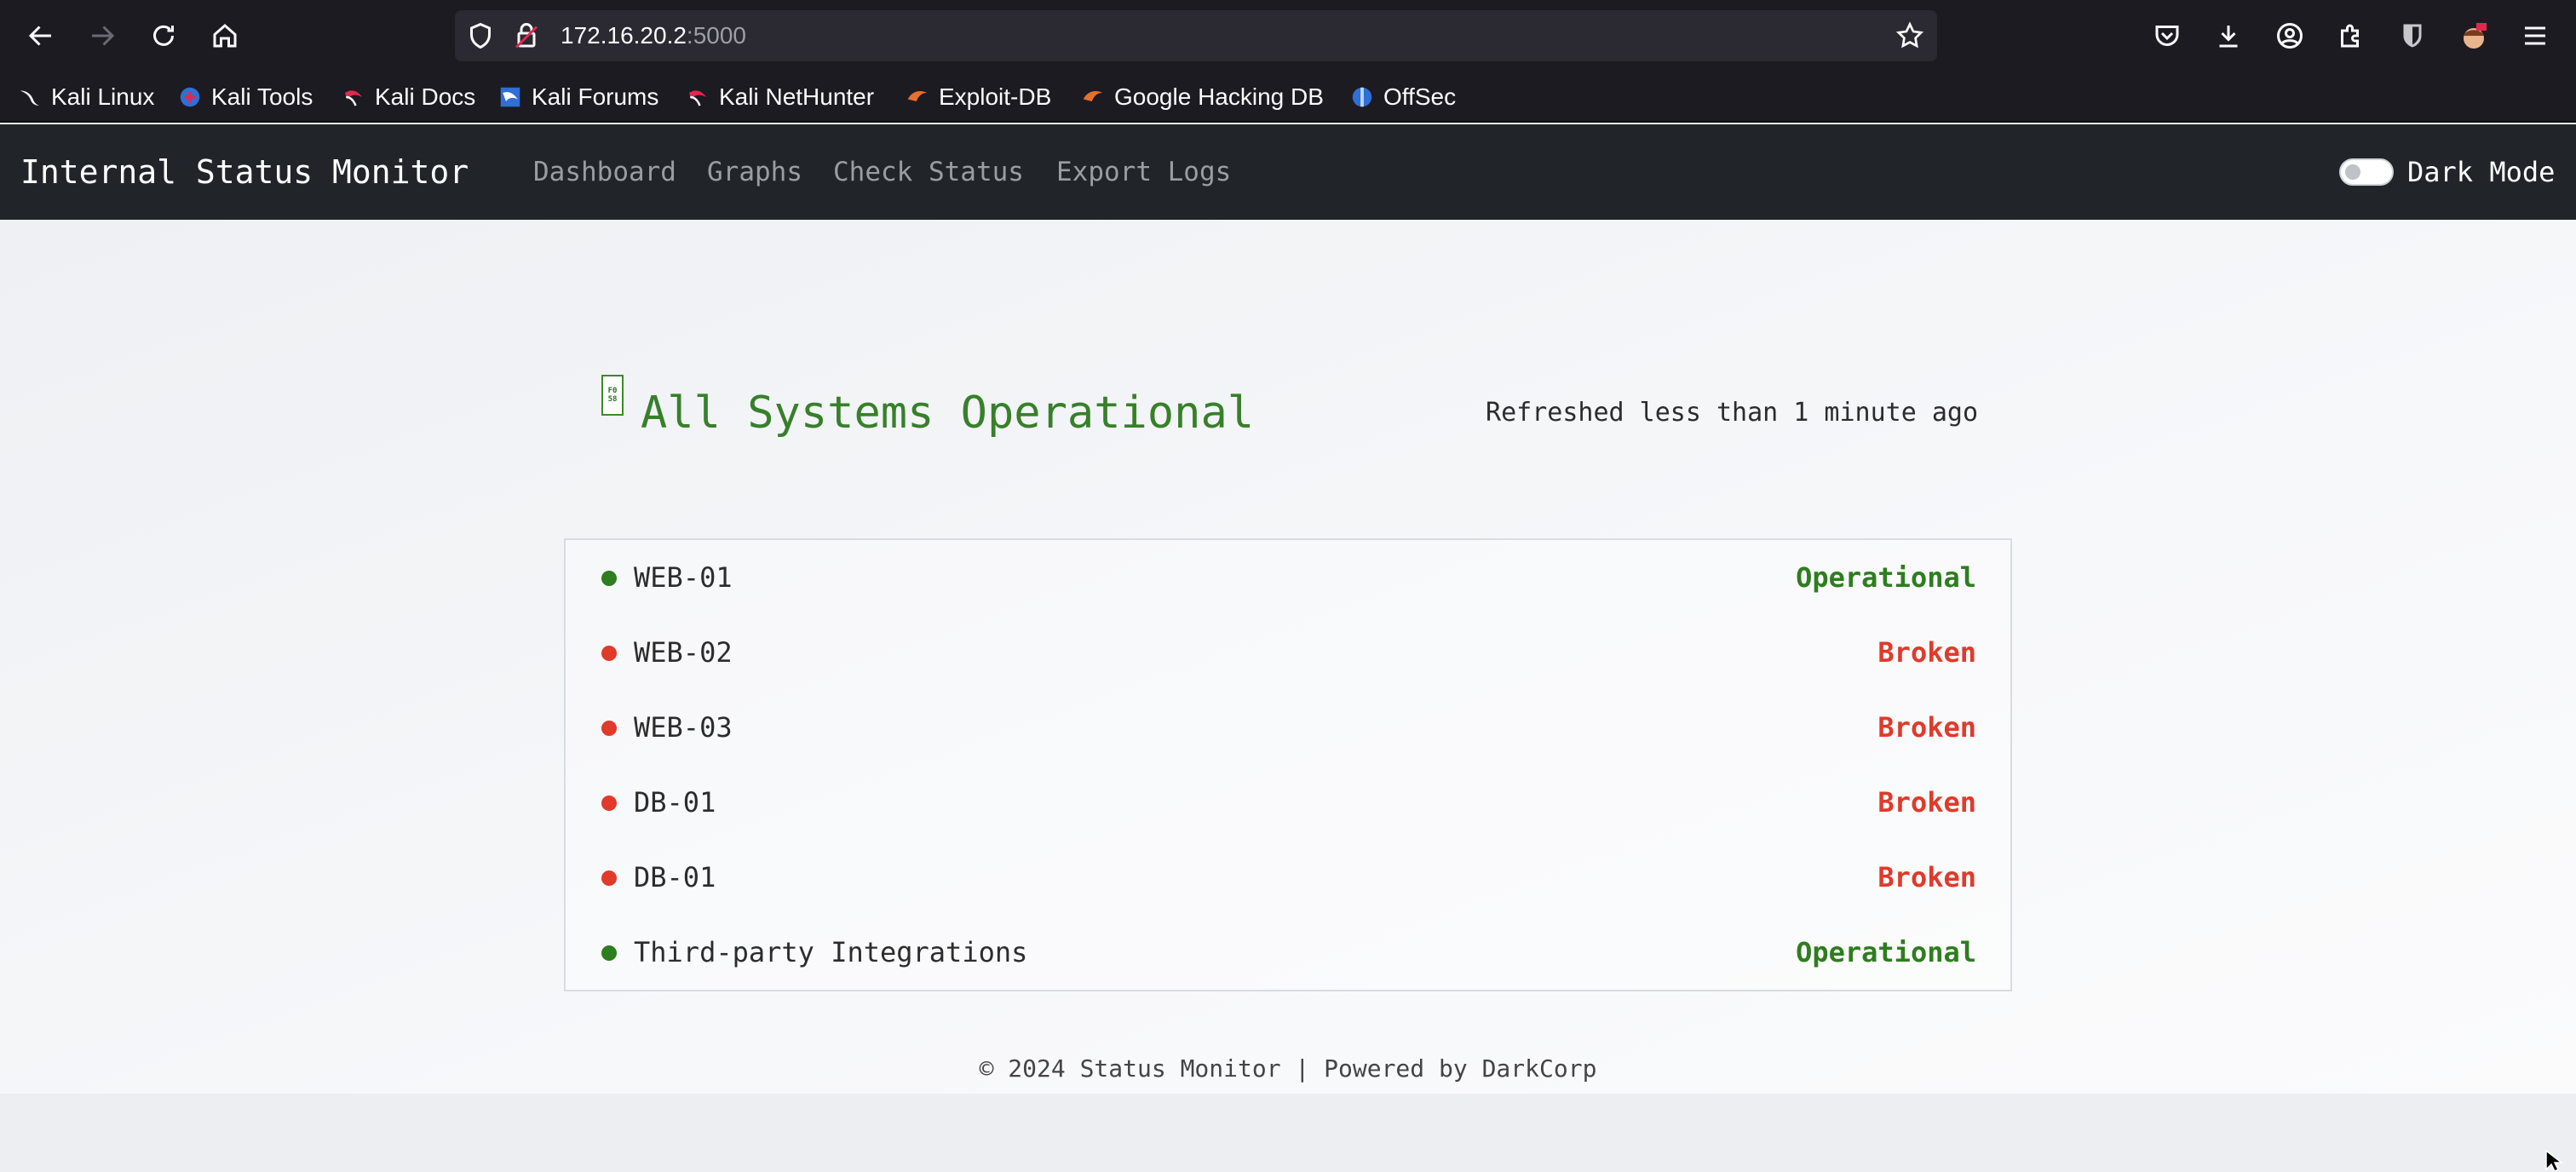 This screenshot has height=1172, width=2576. I want to click on nav-dashboard: Dashboard, so click(604, 172).